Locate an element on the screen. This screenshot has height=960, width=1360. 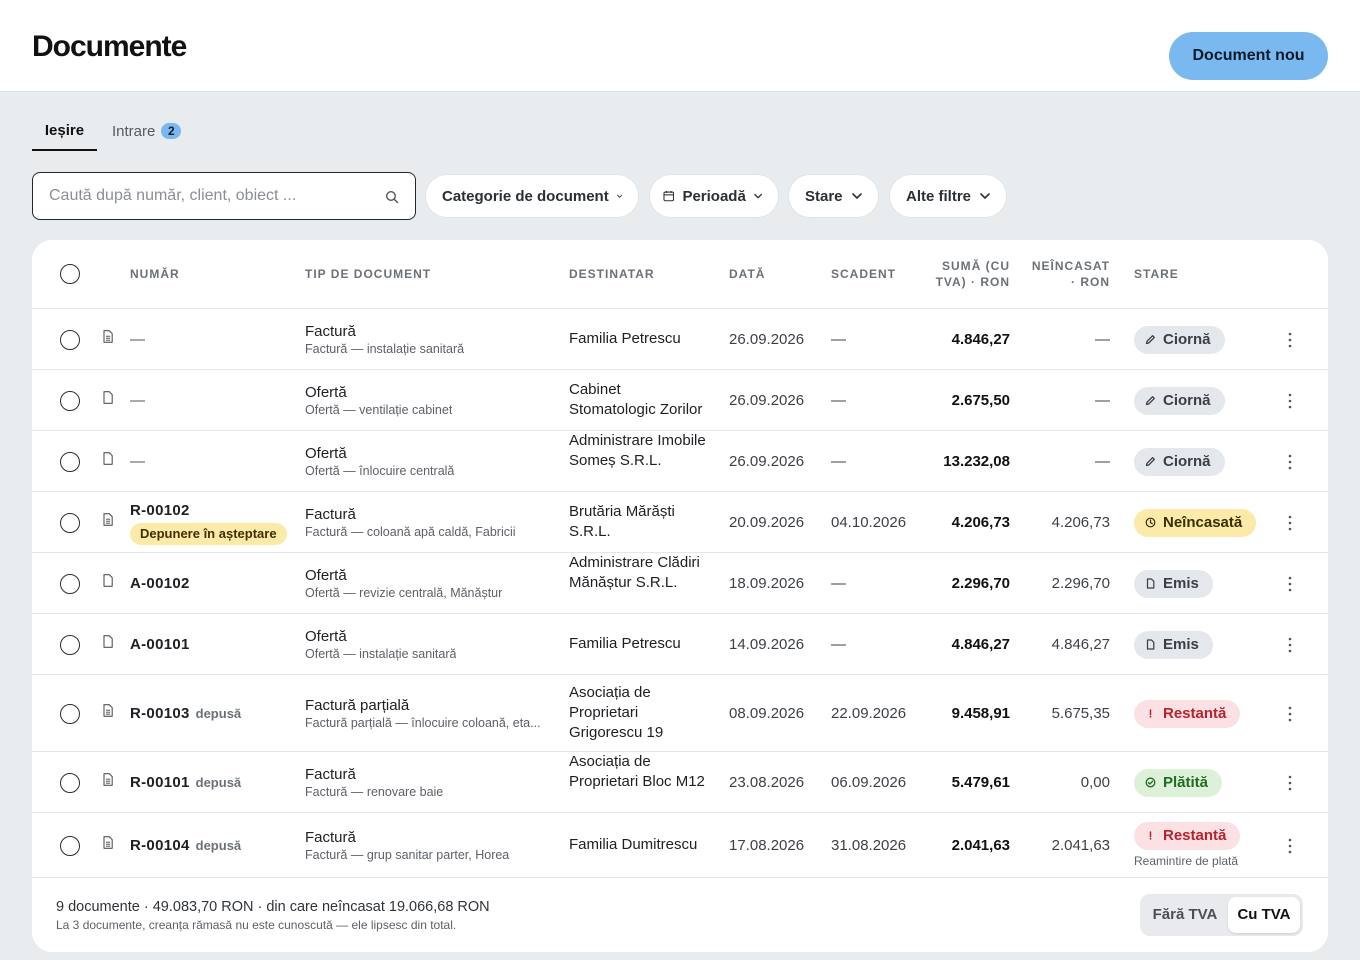
search-icon is located at coordinates (392, 197).